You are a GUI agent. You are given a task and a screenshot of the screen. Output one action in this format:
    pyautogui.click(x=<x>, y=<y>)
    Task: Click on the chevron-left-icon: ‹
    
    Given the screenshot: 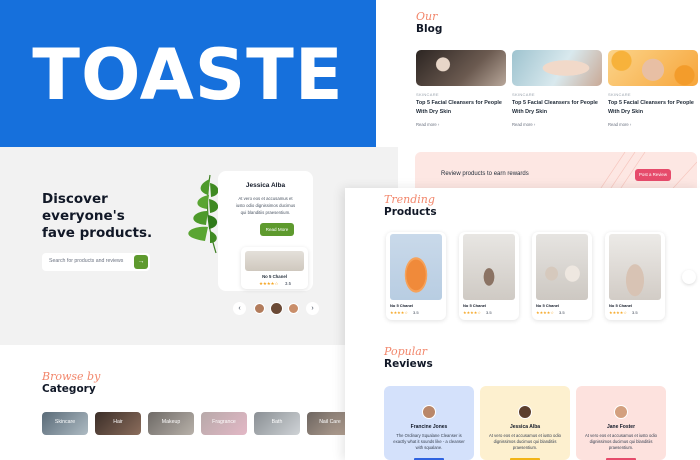 What is the action you would take?
    pyautogui.click(x=239, y=308)
    